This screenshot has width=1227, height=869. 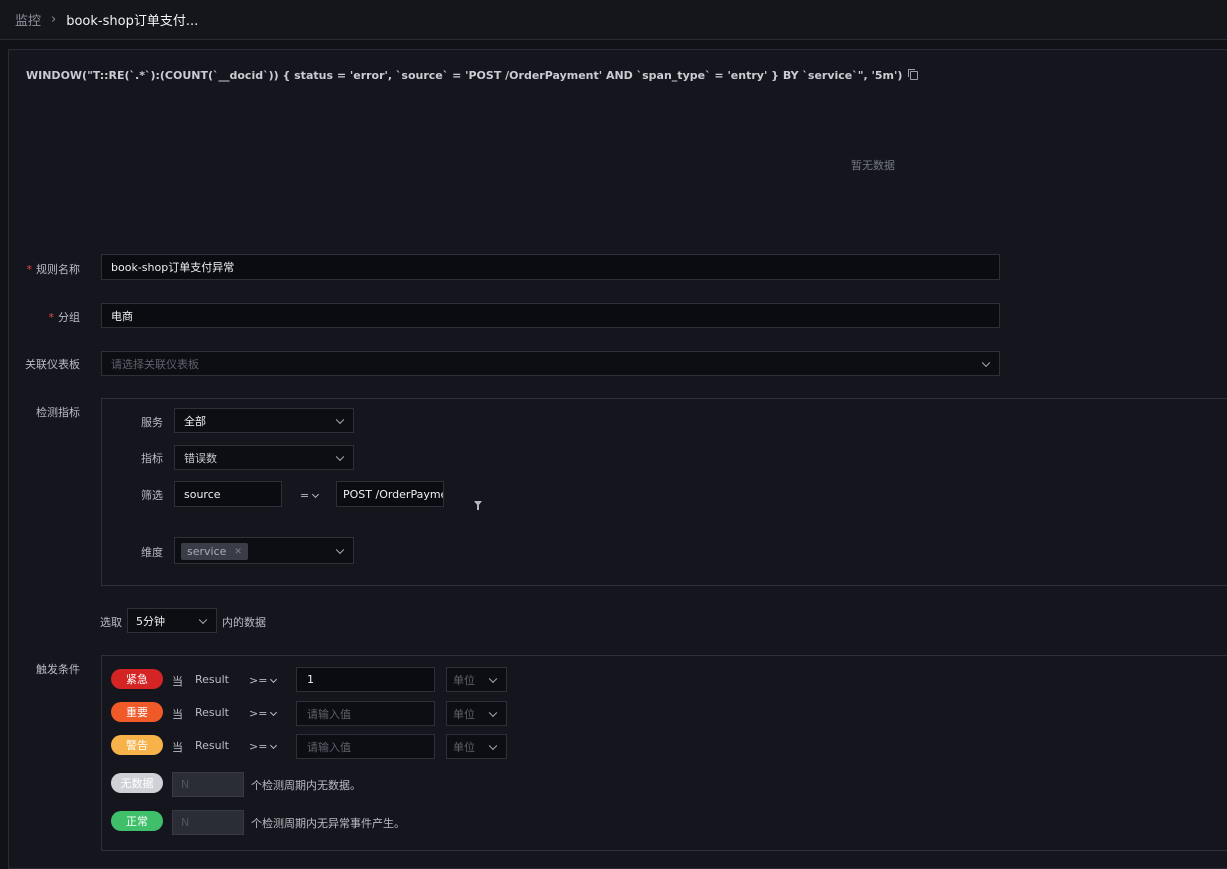 What do you see at coordinates (58, 669) in the screenshot?
I see `trigger-label: 触发条件` at bounding box center [58, 669].